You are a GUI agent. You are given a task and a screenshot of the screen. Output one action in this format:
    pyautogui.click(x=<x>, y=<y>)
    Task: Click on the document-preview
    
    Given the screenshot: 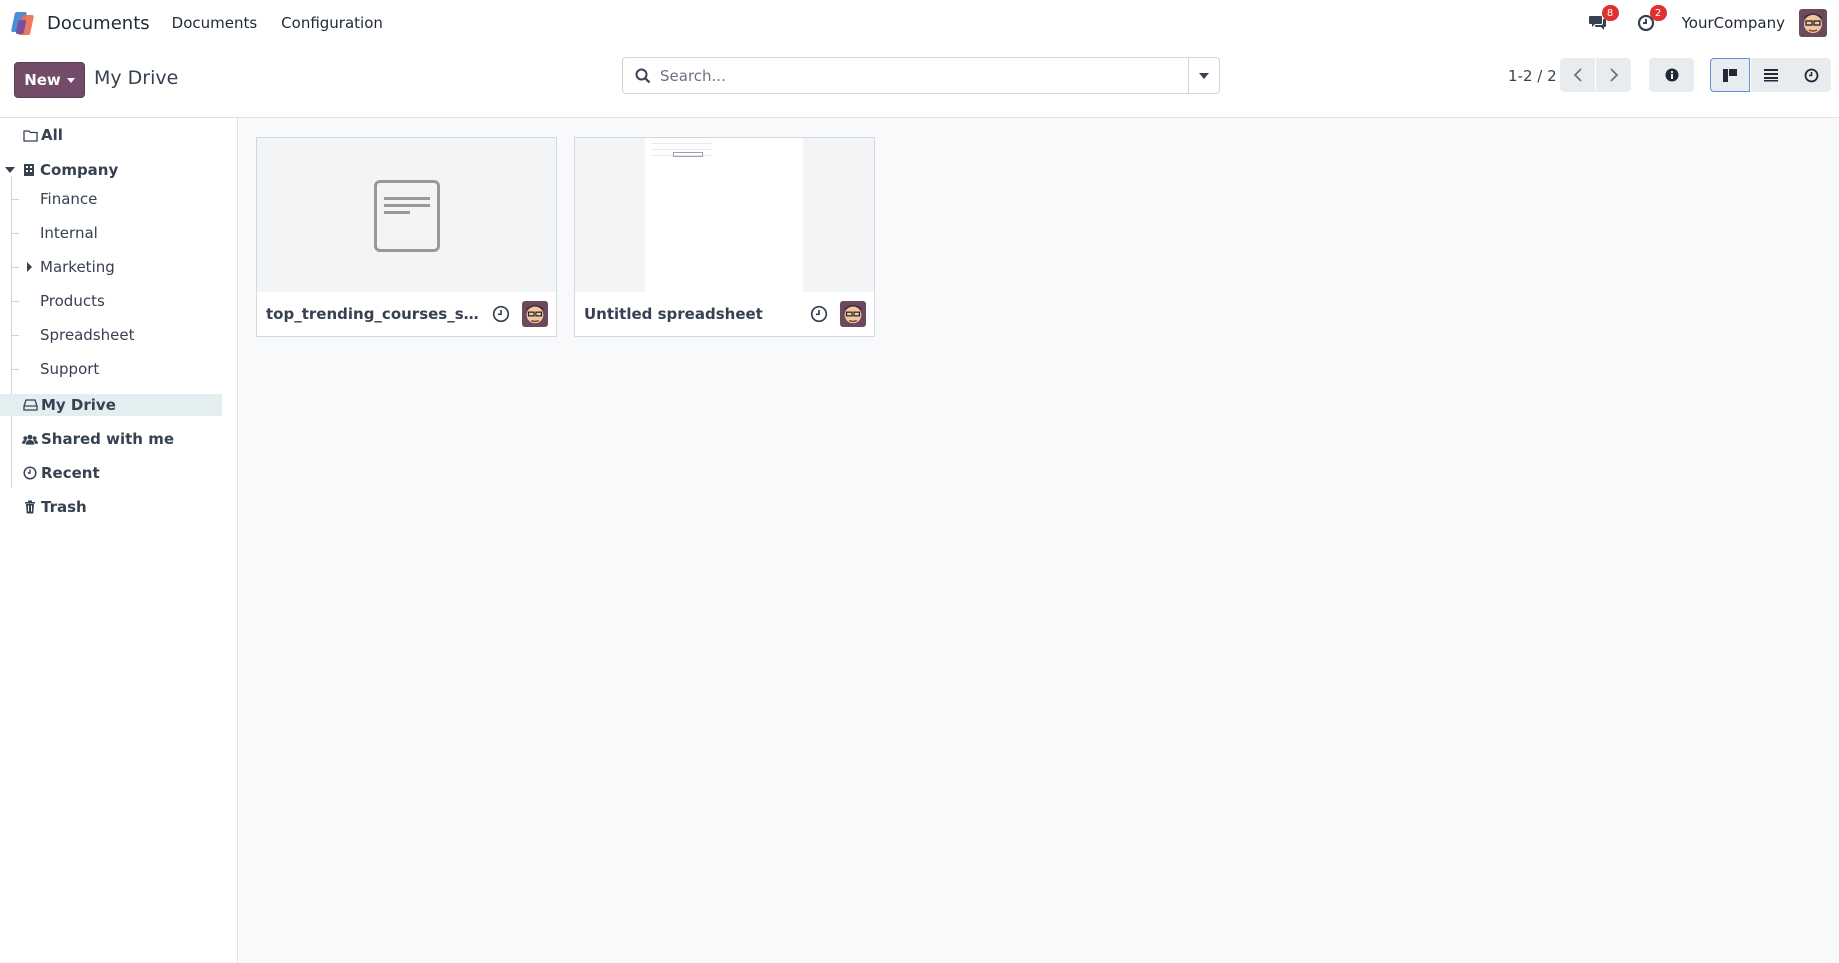 What is the action you would take?
    pyautogui.click(x=406, y=215)
    